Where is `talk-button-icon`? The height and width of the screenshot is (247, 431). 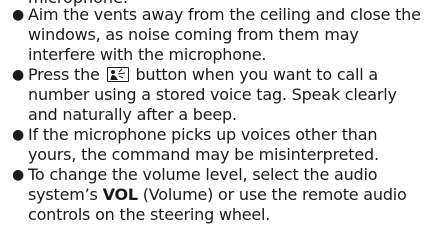
talk-button-icon is located at coordinates (117, 74).